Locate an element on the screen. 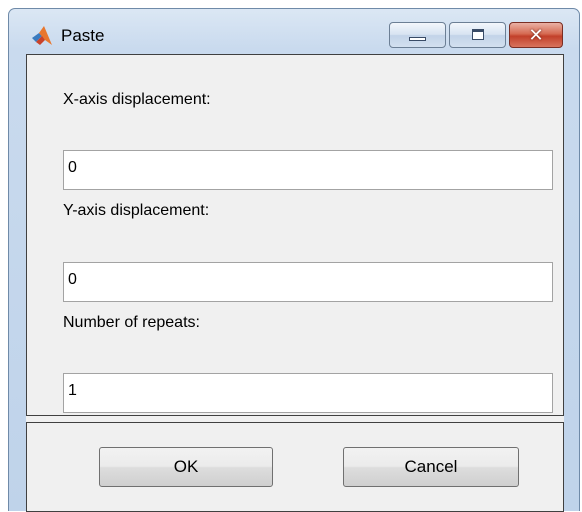  cancel-button: Cancel is located at coordinates (431, 467).